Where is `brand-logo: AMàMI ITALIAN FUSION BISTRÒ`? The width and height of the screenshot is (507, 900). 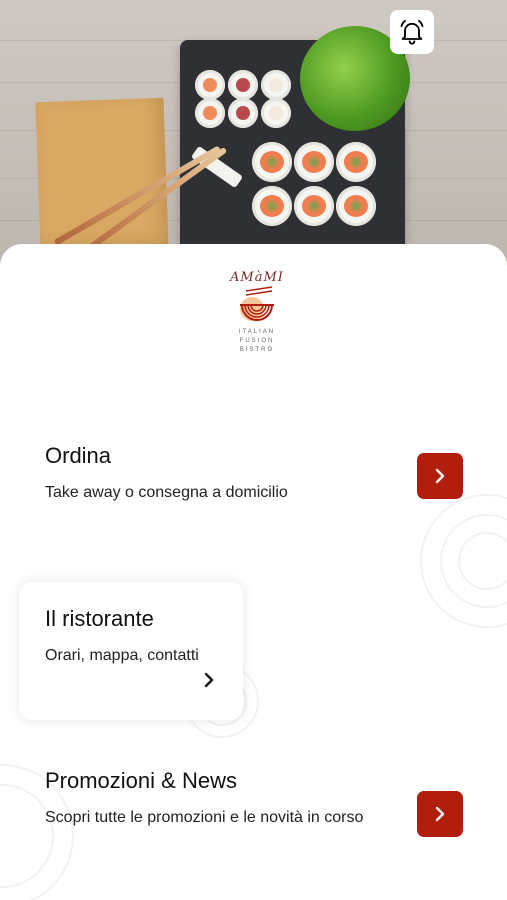
brand-logo: AMàMI ITALIAN FUSION BISTRÒ is located at coordinates (257, 317).